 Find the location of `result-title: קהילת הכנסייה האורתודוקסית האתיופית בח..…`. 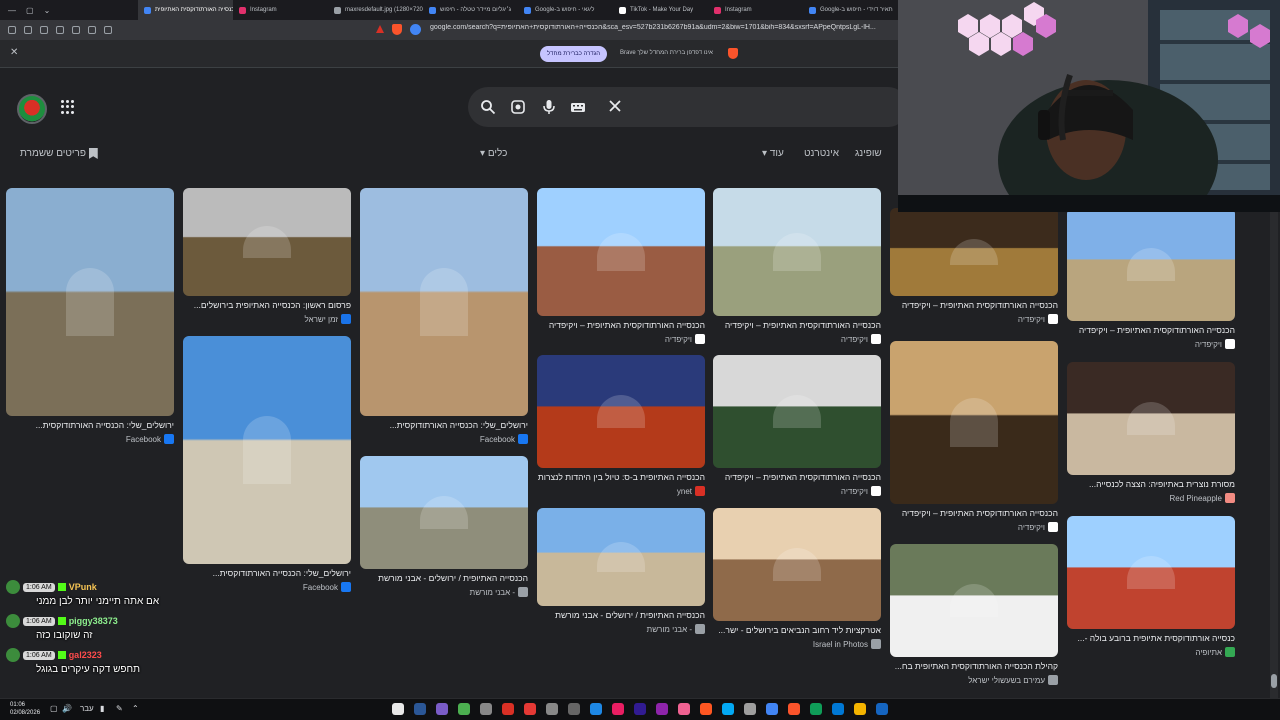

result-title: קהילת הכנסייה האורתודוקסית האתיופית בח..… is located at coordinates (974, 666).